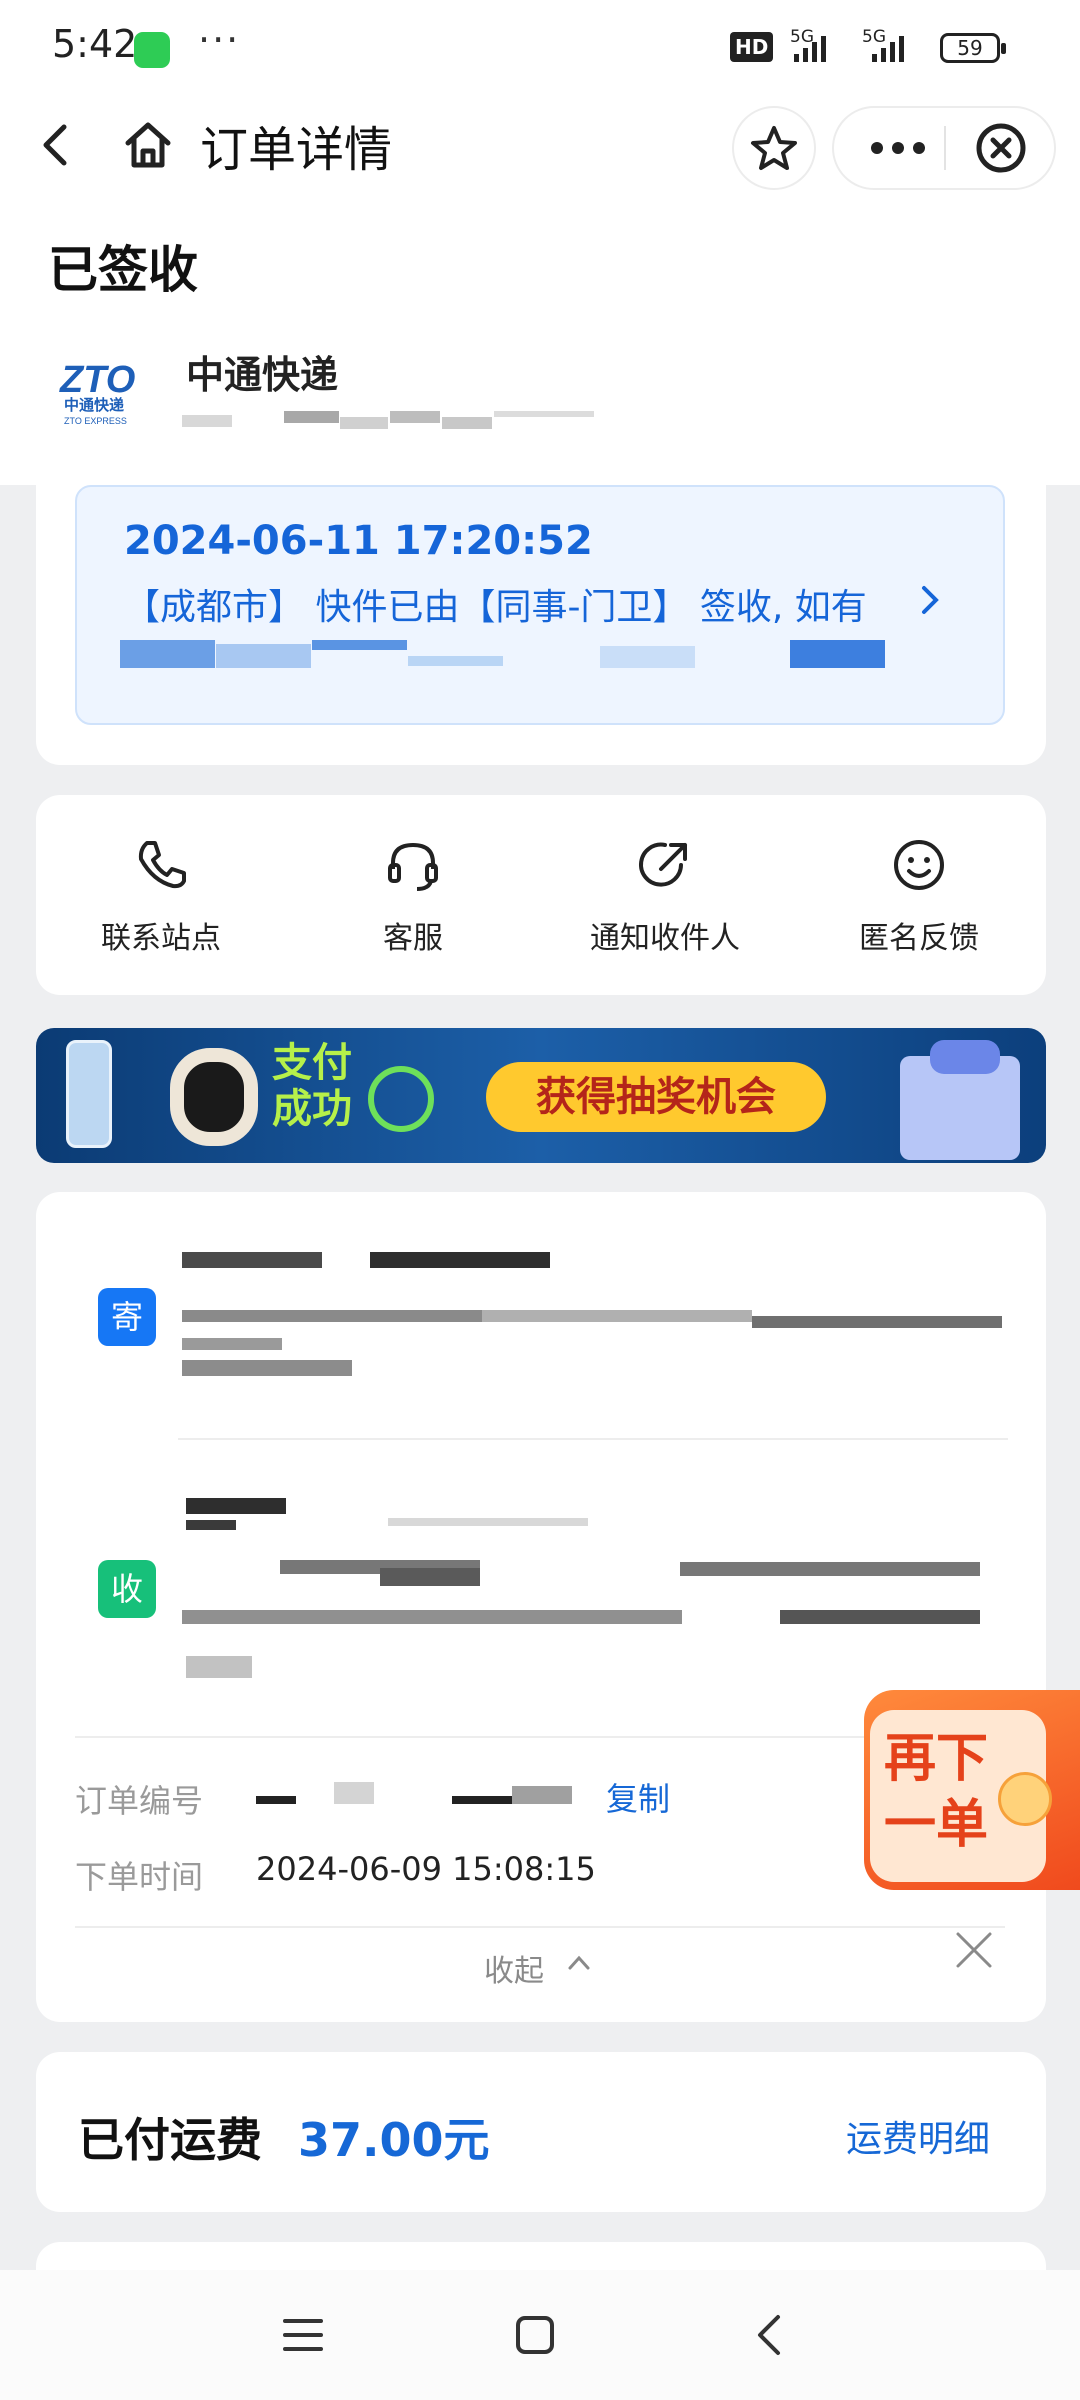 The image size is (1080, 2400). What do you see at coordinates (161, 938) in the screenshot?
I see `action-label: 联系站点` at bounding box center [161, 938].